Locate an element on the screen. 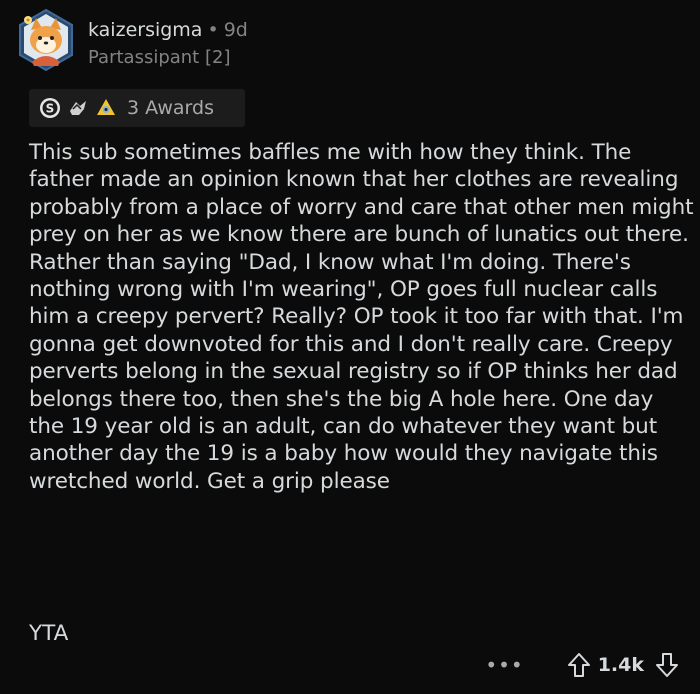 The height and width of the screenshot is (694, 700). downvote-icon is located at coordinates (667, 665).